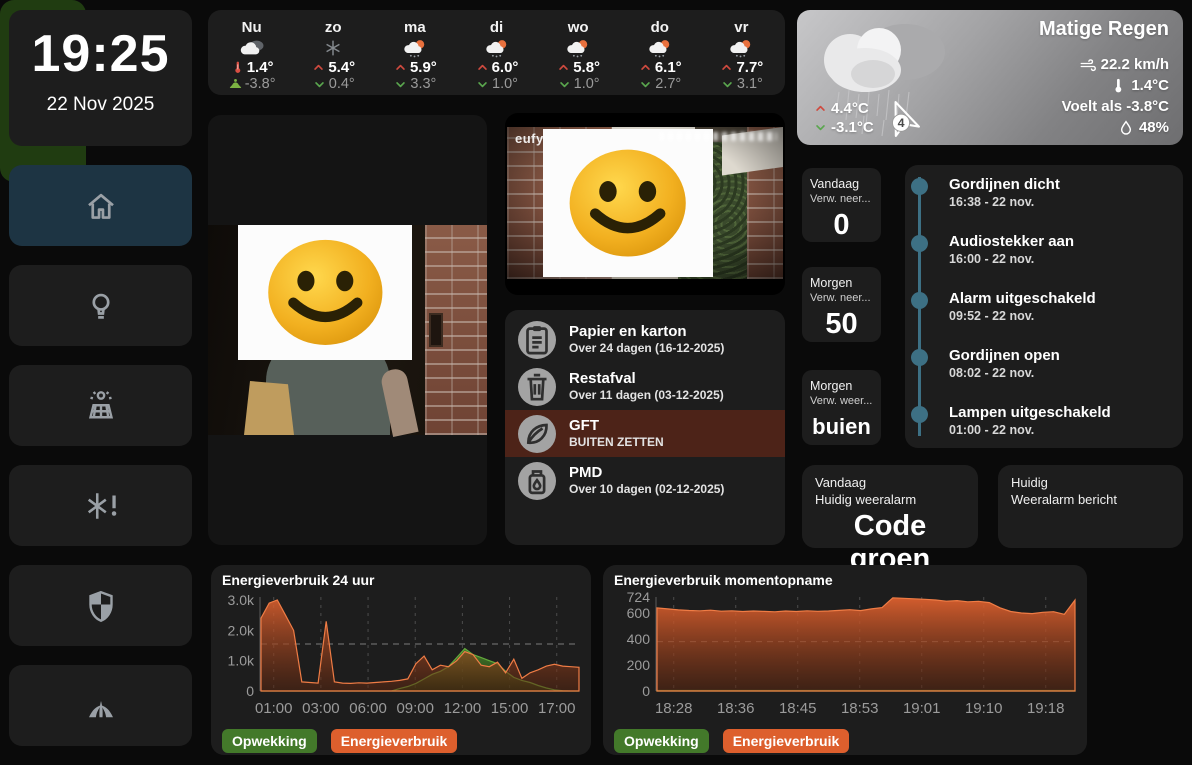 This screenshot has height=765, width=1192. Describe the element at coordinates (537, 339) in the screenshot. I see `paper-icon` at that location.